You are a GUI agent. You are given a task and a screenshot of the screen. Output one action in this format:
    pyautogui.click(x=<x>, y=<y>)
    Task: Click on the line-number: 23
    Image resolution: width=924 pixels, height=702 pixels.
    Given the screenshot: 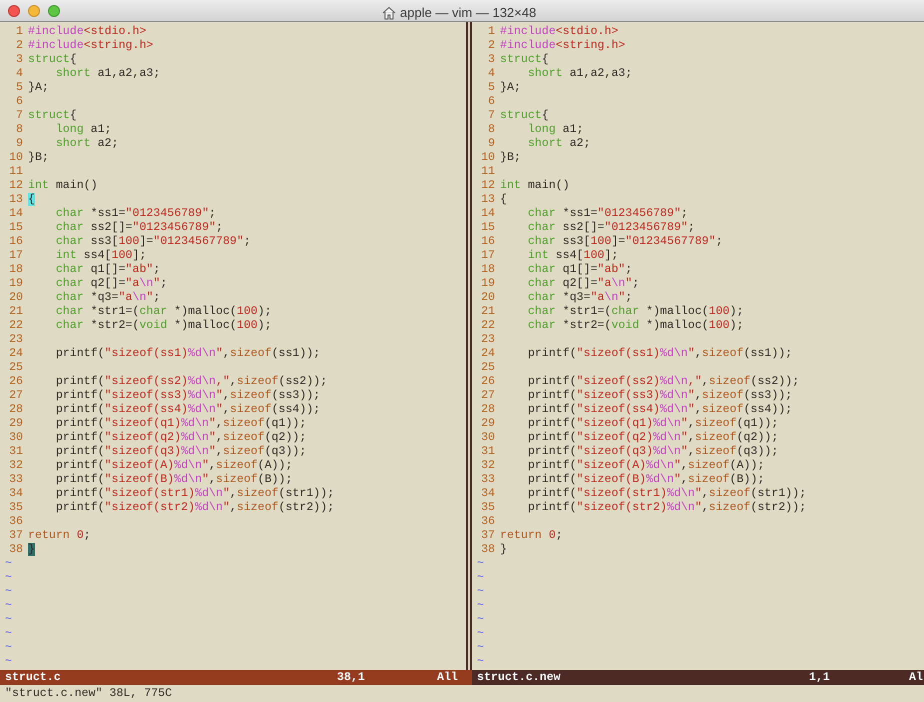 What is the action you would take?
    pyautogui.click(x=16, y=340)
    